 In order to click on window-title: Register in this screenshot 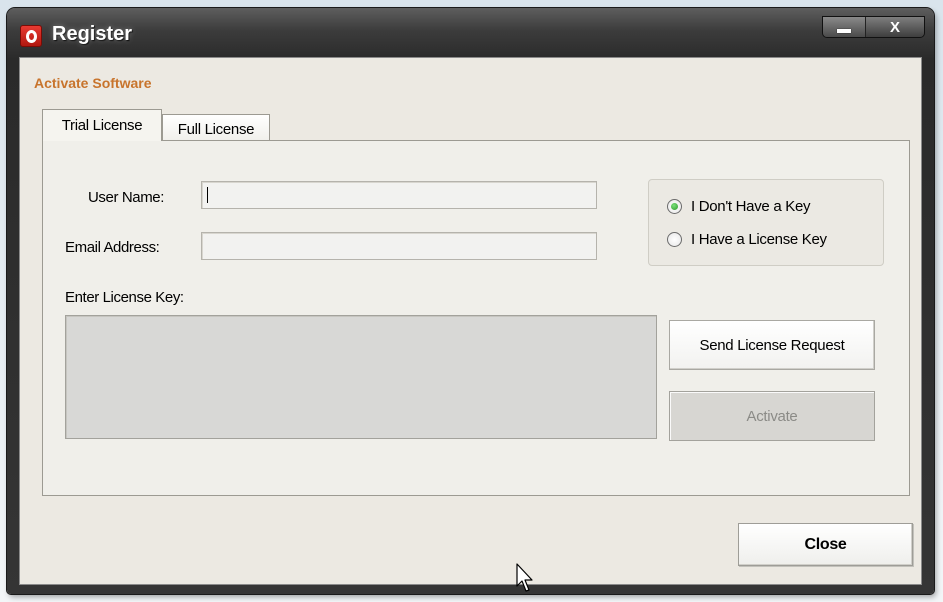, I will do `click(92, 34)`.